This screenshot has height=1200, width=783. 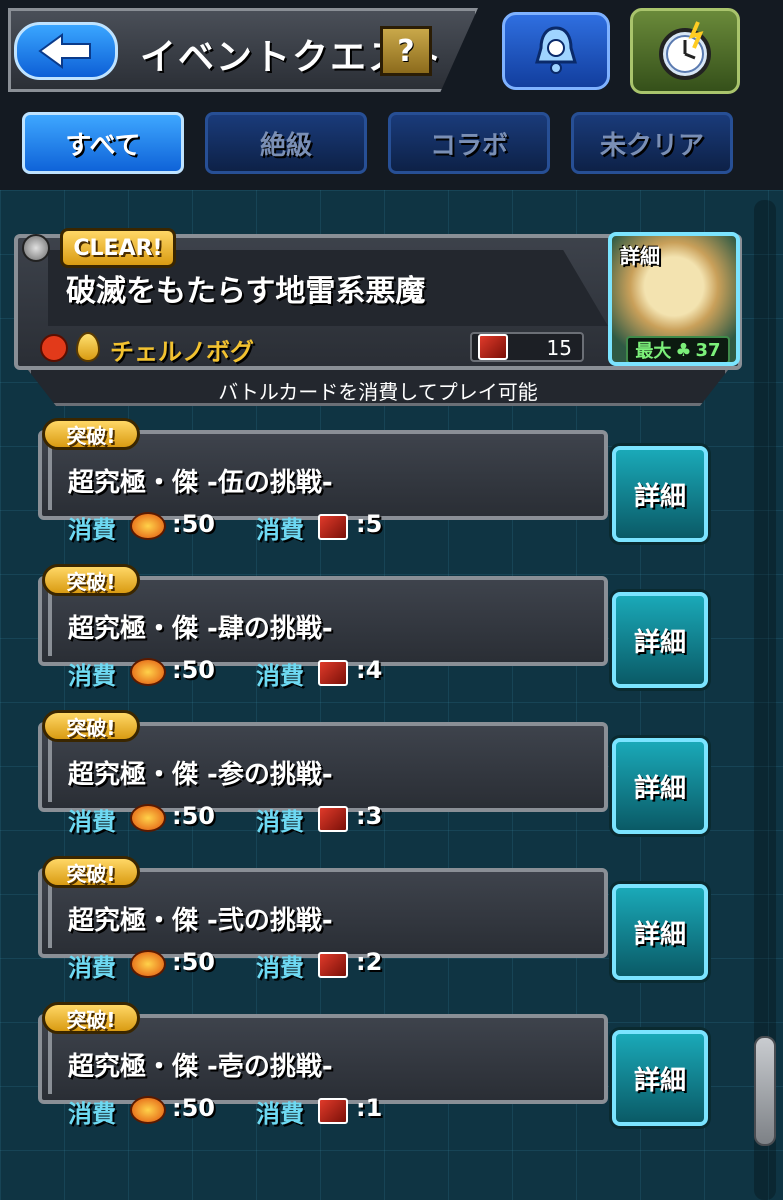 What do you see at coordinates (708, 350) in the screenshot?
I see `max-value: 37` at bounding box center [708, 350].